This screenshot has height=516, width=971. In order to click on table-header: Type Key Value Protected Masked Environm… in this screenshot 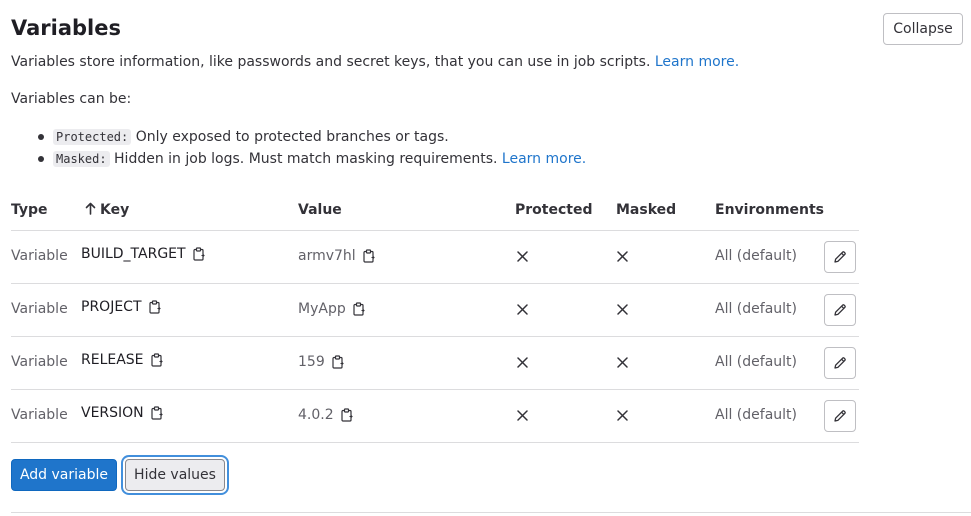, I will do `click(435, 210)`.